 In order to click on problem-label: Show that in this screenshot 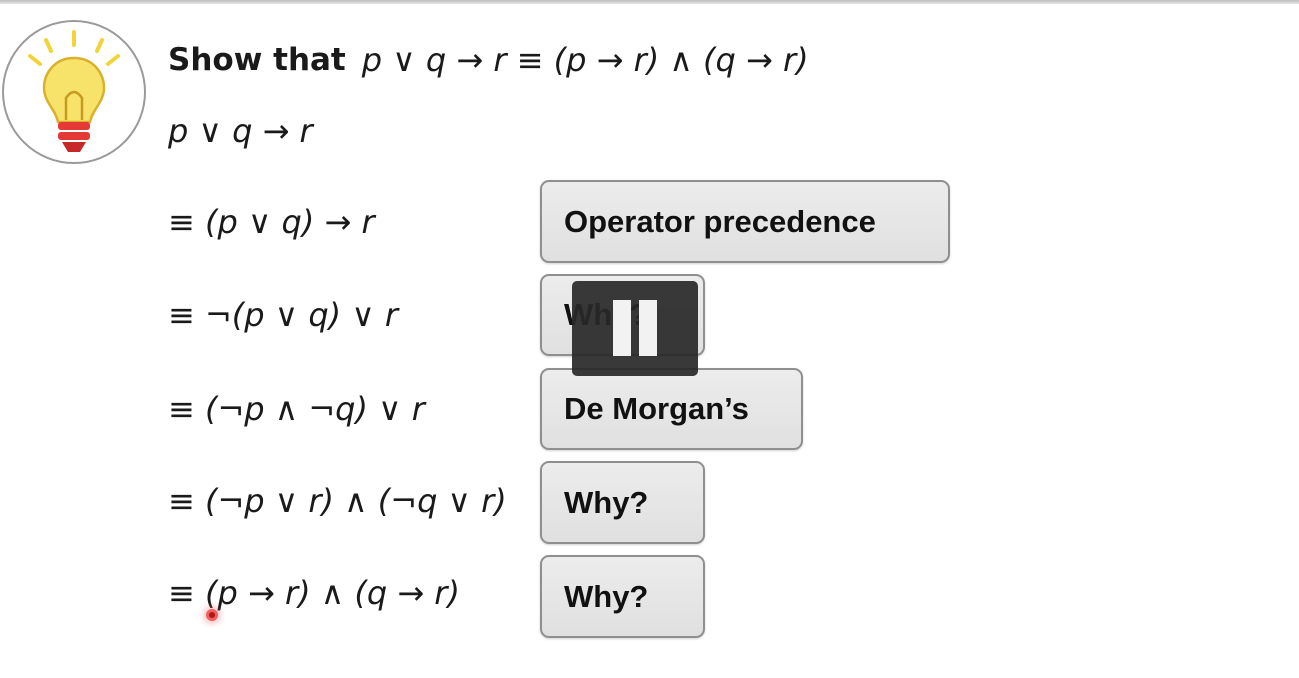, I will do `click(257, 60)`.